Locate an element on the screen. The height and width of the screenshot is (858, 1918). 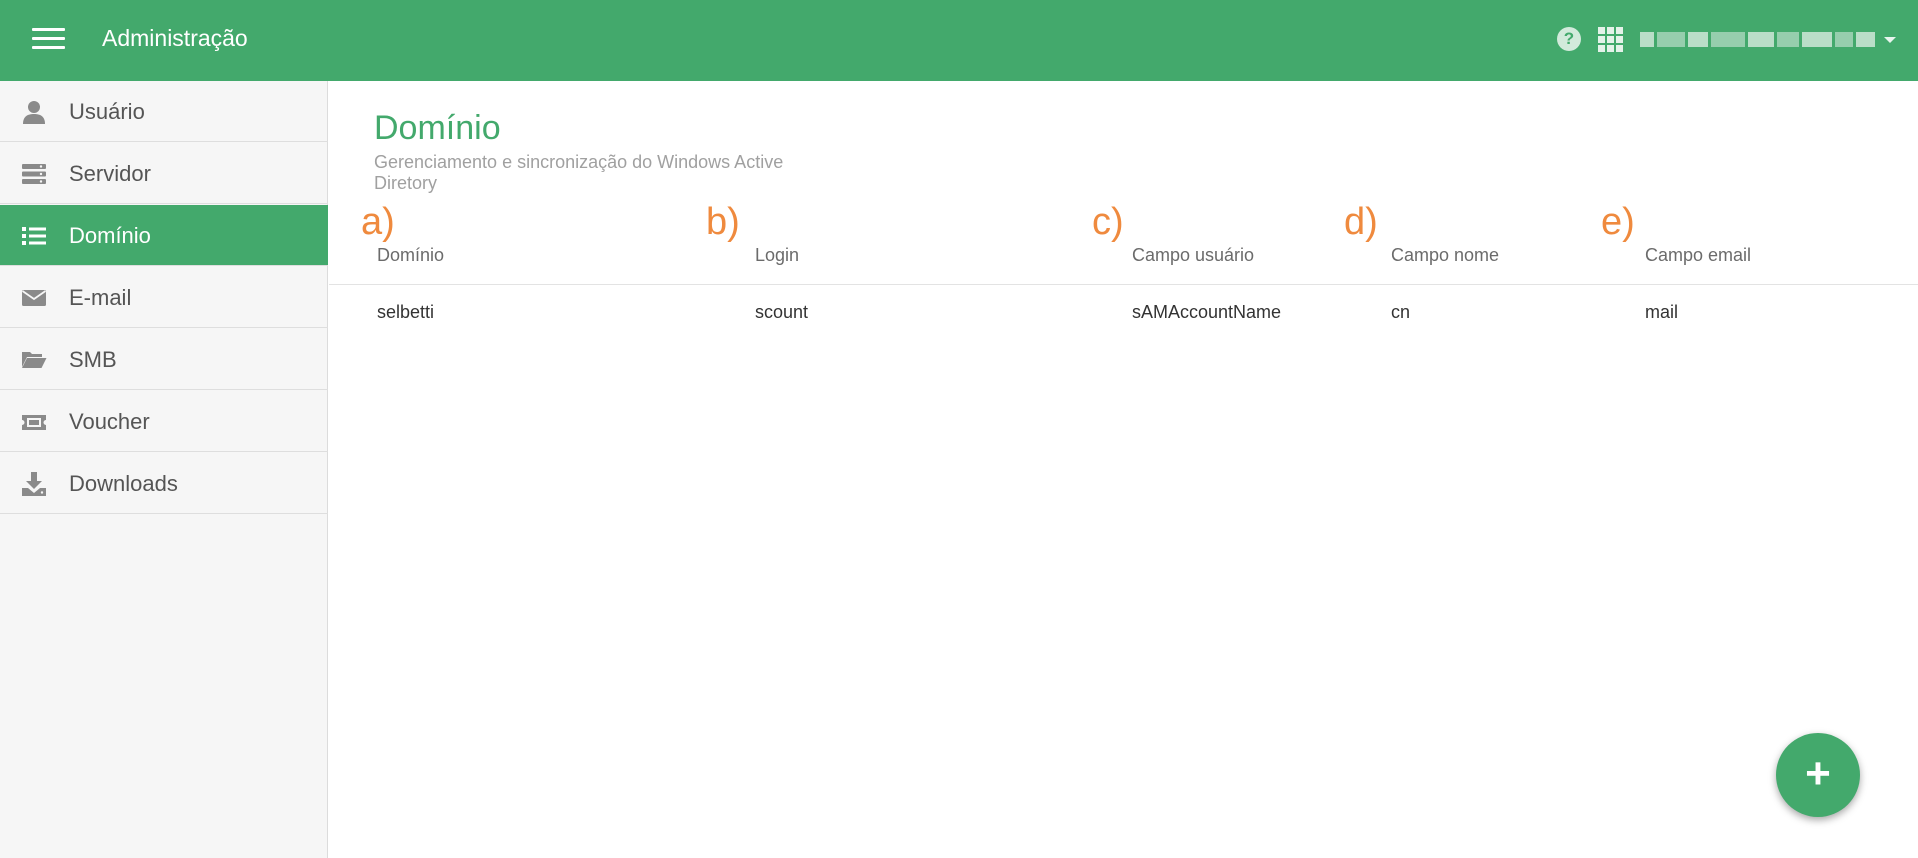
sidebar-item-label: Domínio is located at coordinates (110, 235).